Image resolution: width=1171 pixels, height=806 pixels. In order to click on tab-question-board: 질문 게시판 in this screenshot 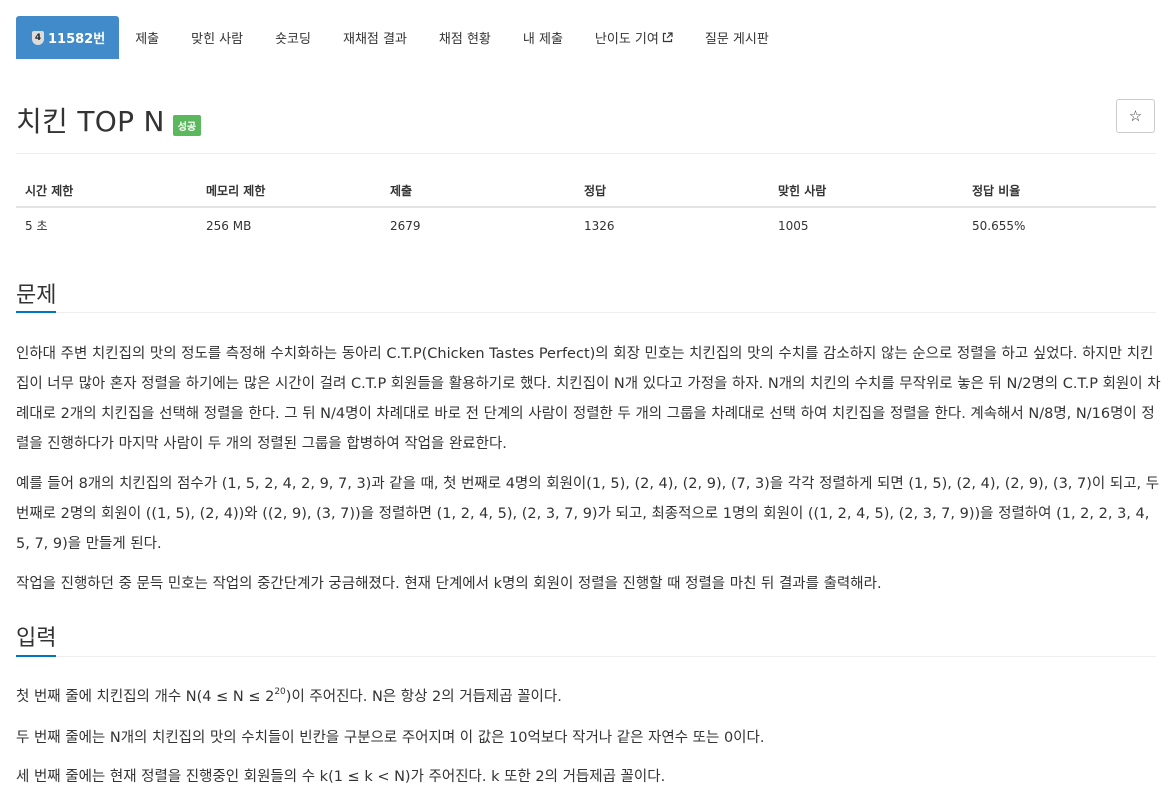, I will do `click(737, 37)`.